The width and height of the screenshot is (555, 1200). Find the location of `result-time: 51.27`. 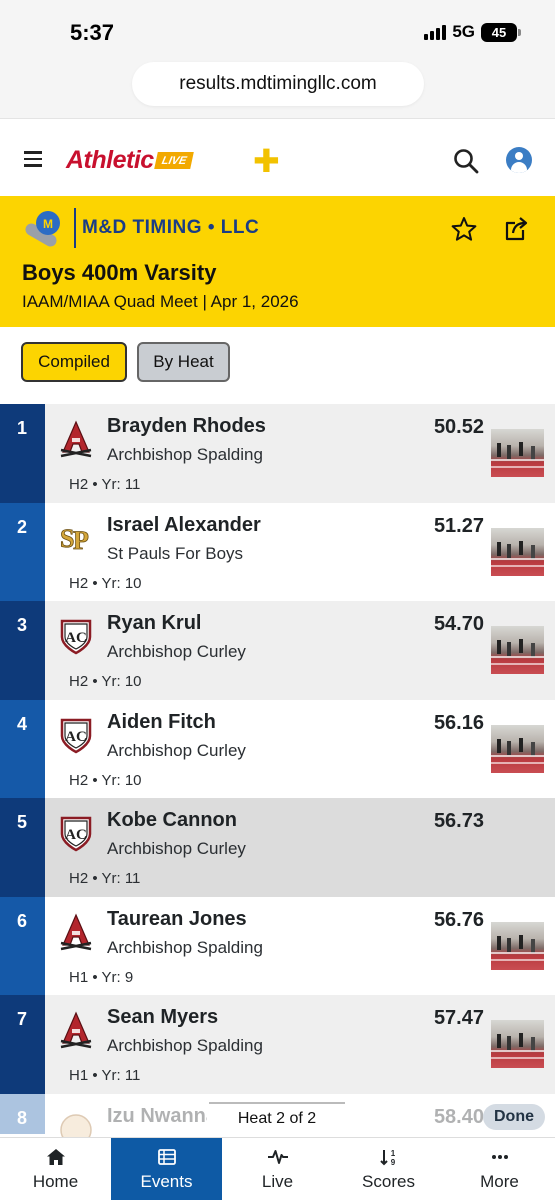

result-time: 51.27 is located at coordinates (458, 525).